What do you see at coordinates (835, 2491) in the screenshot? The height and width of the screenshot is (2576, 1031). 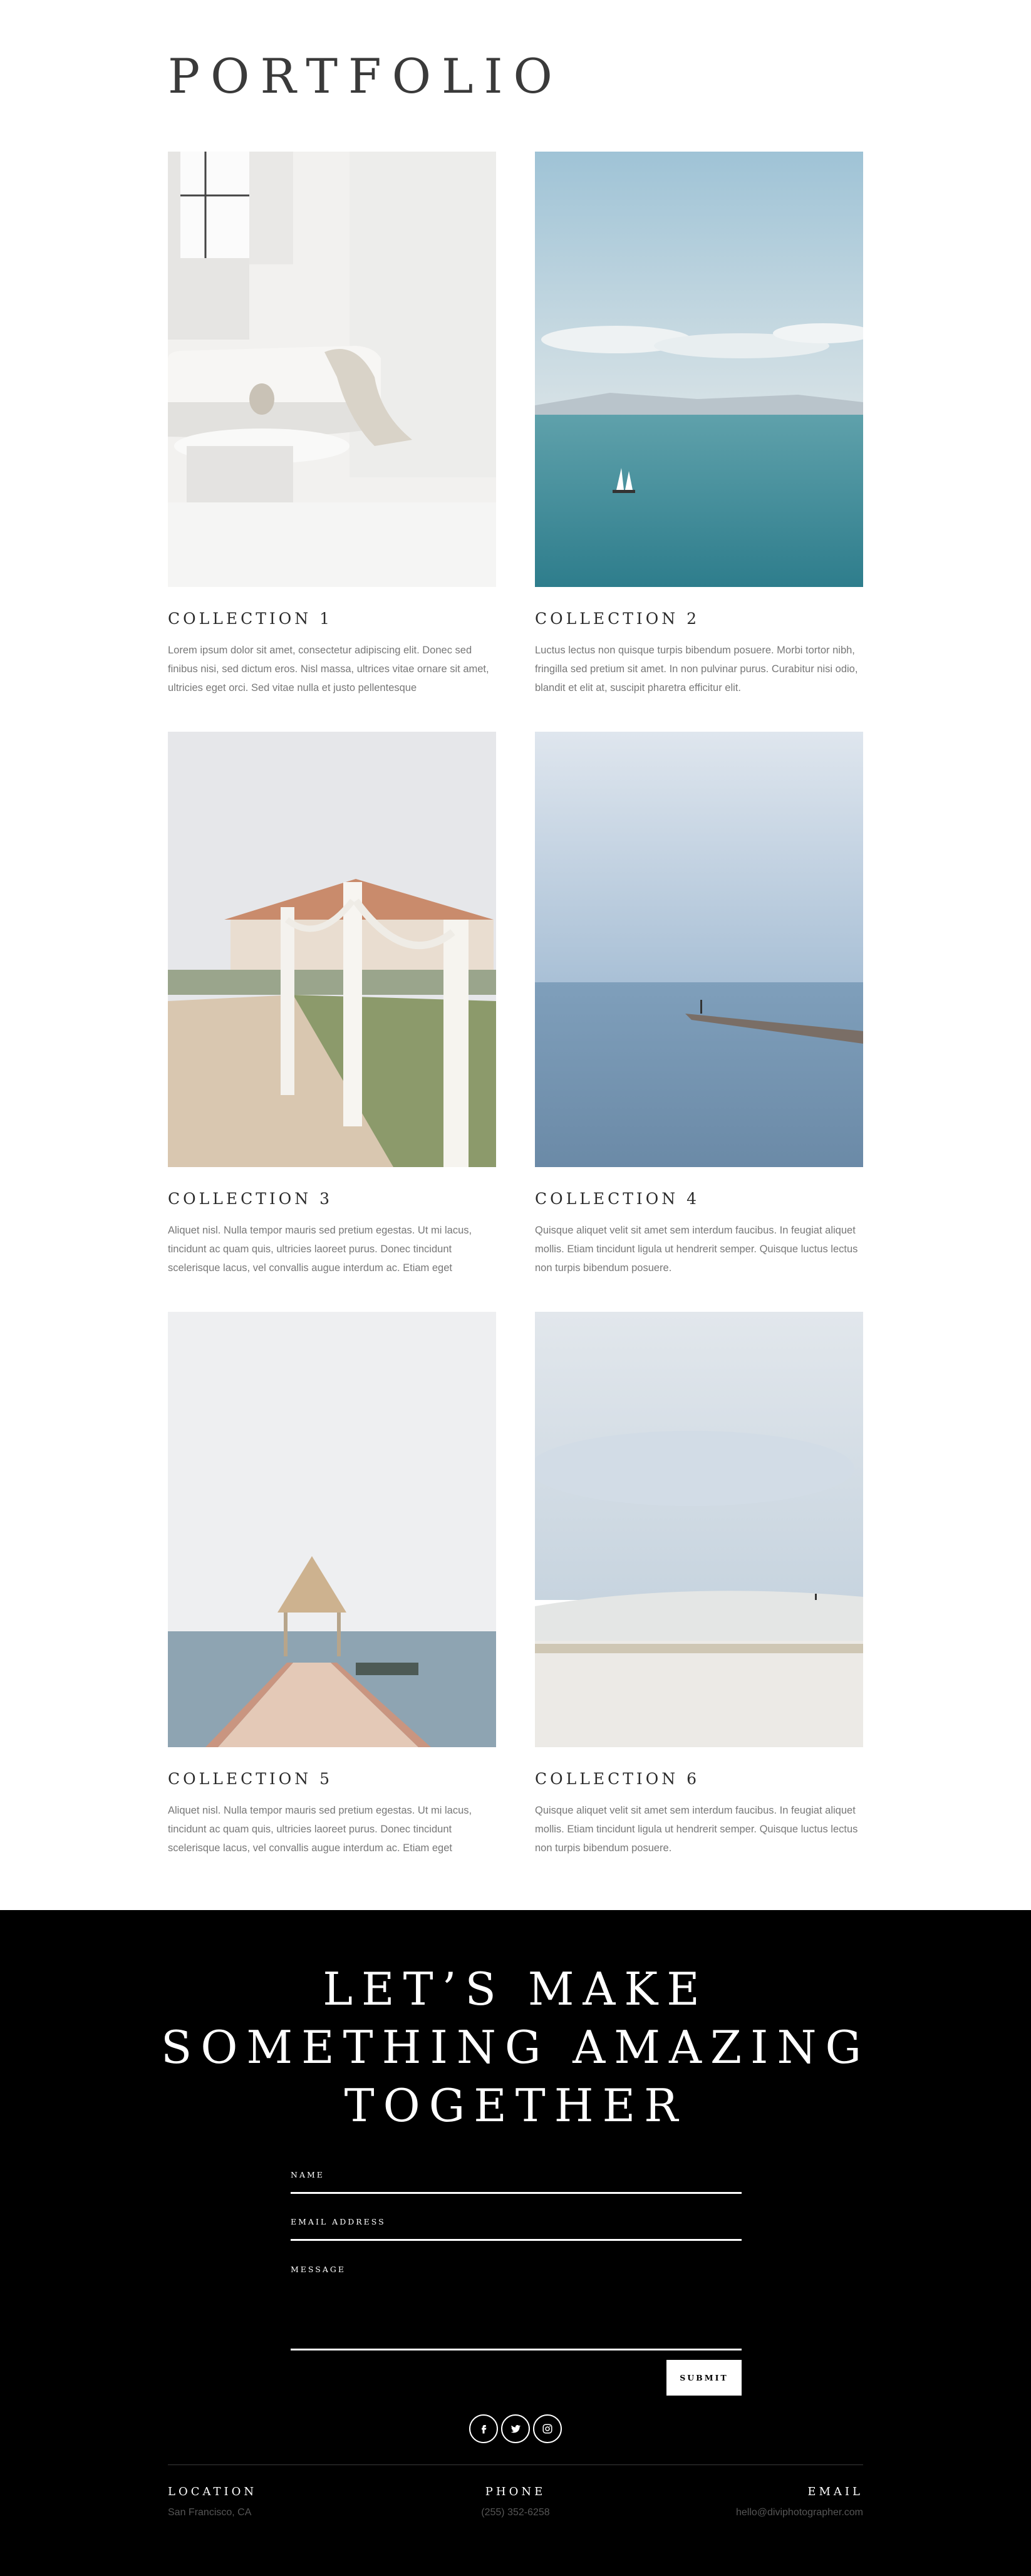 I see `email-heading: EMAIL` at bounding box center [835, 2491].